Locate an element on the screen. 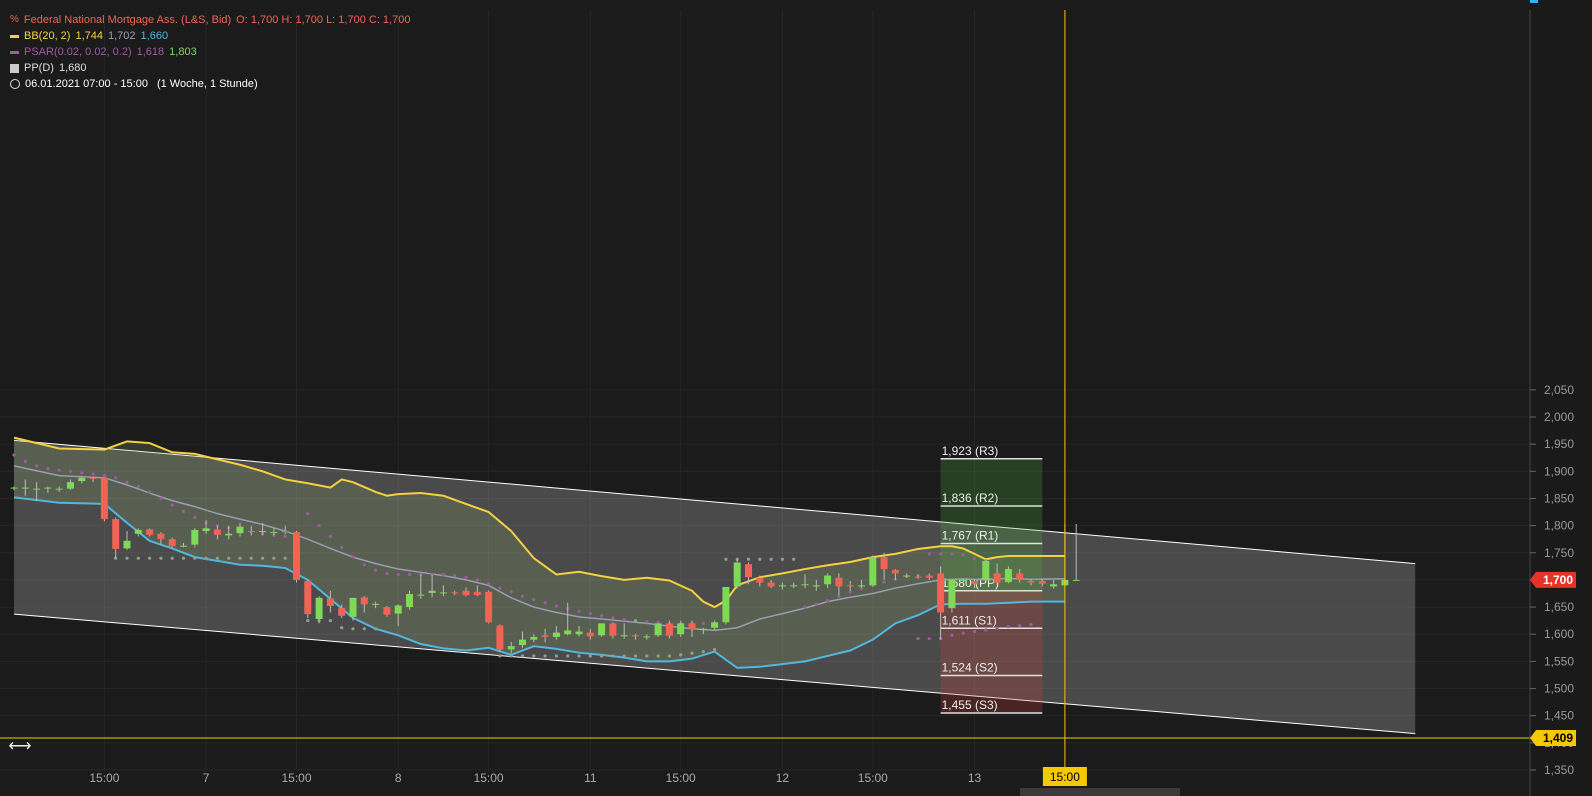  x-tick-label: 15:00 is located at coordinates (681, 778).